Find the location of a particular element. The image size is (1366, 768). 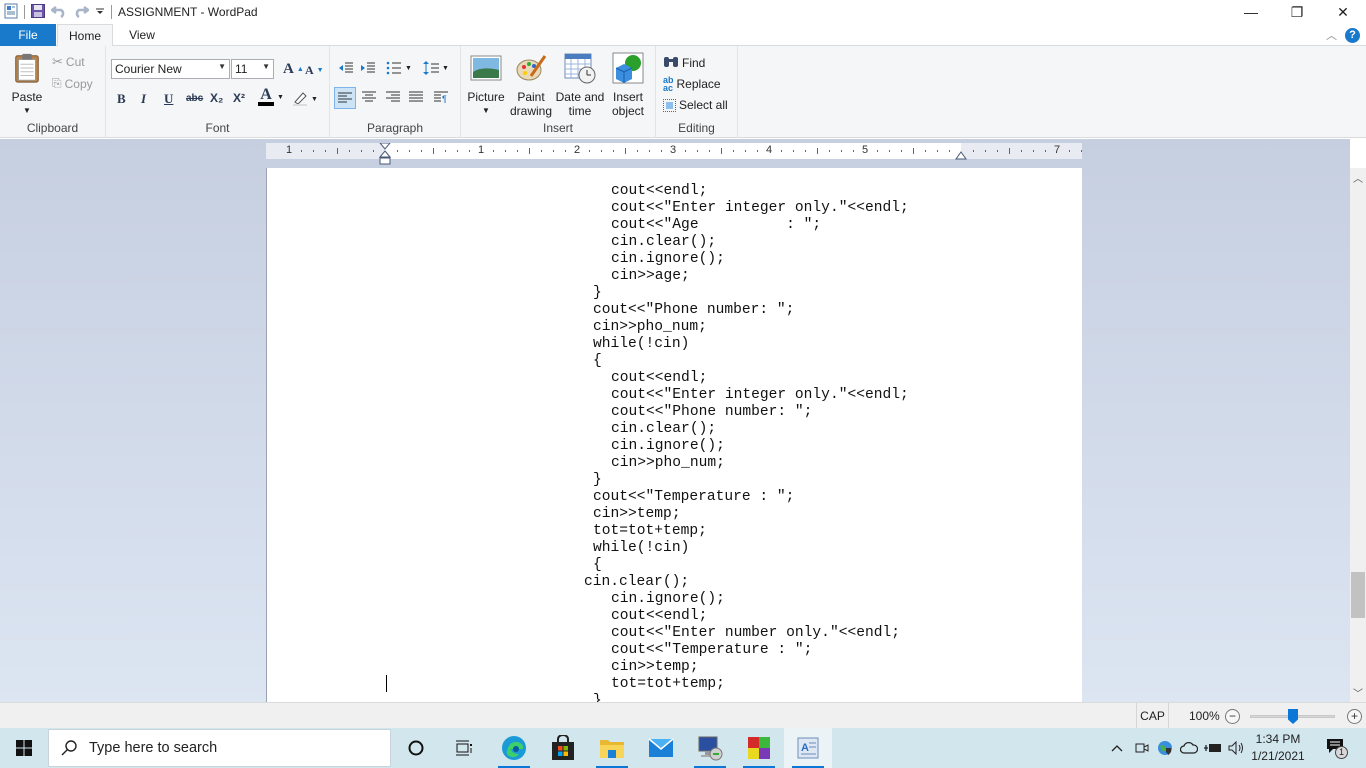

tab-view: View is located at coordinates (142, 35).